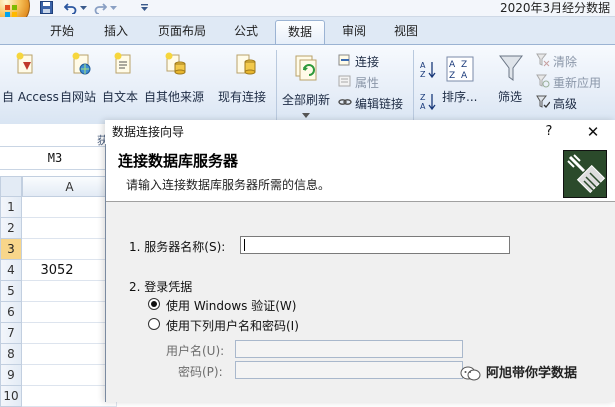 This screenshot has width=615, height=407. I want to click on username-label: 用户名(U):, so click(195, 351).